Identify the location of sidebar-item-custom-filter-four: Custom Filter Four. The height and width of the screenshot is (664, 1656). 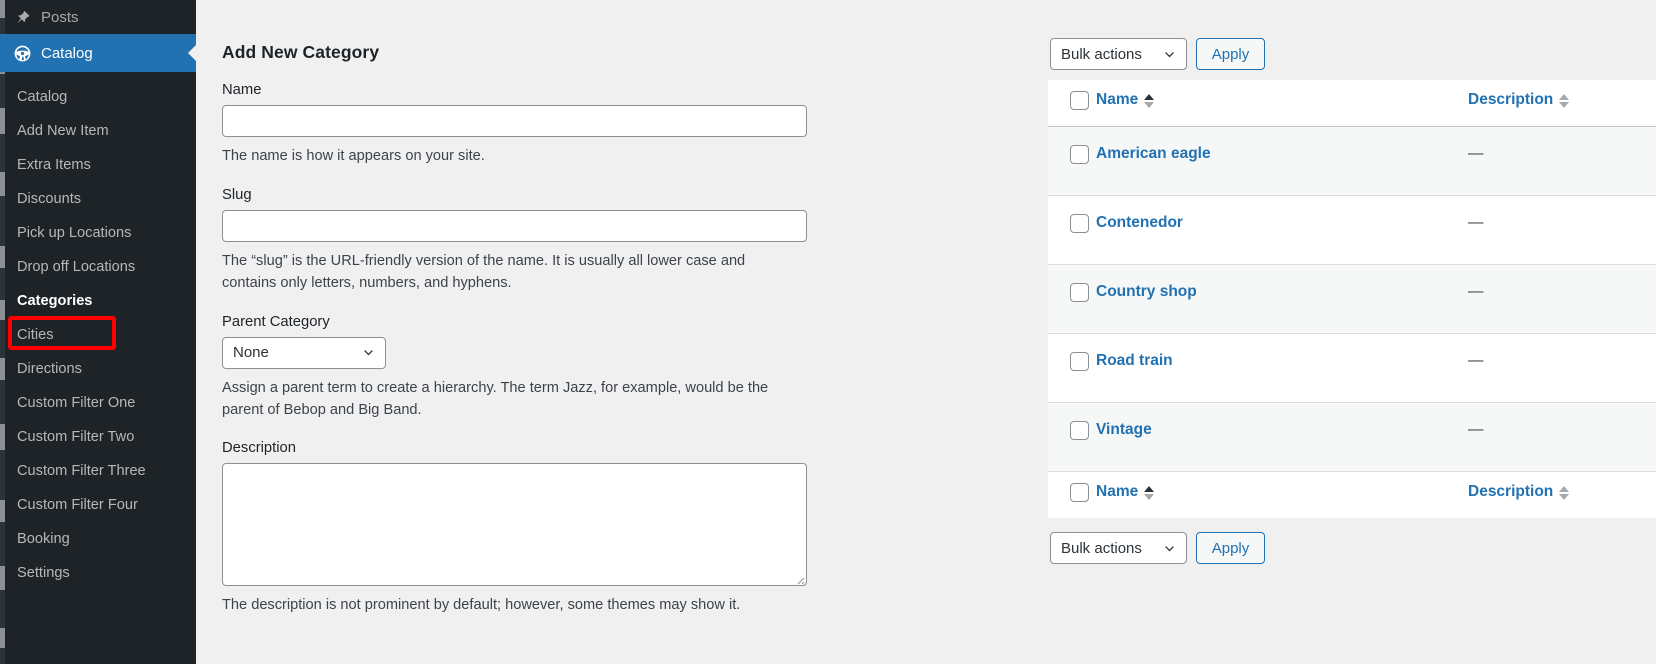
(98, 505).